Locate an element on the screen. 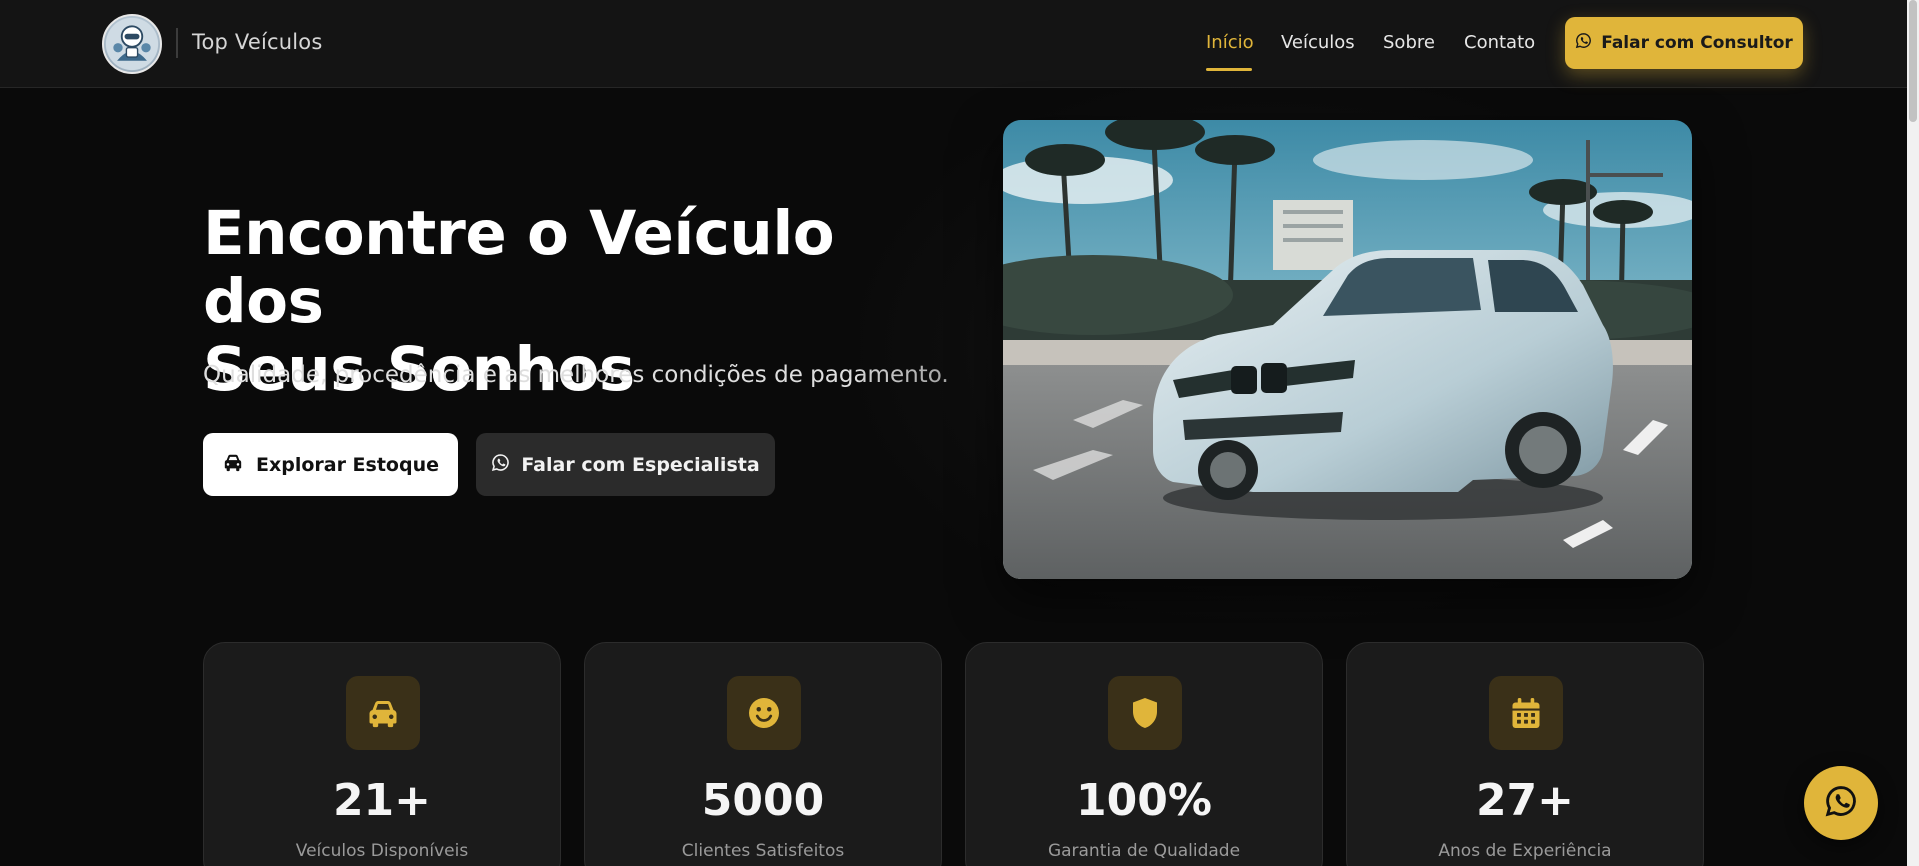 The height and width of the screenshot is (866, 1919). scrollbar-thumb is located at coordinates (1913, 61).